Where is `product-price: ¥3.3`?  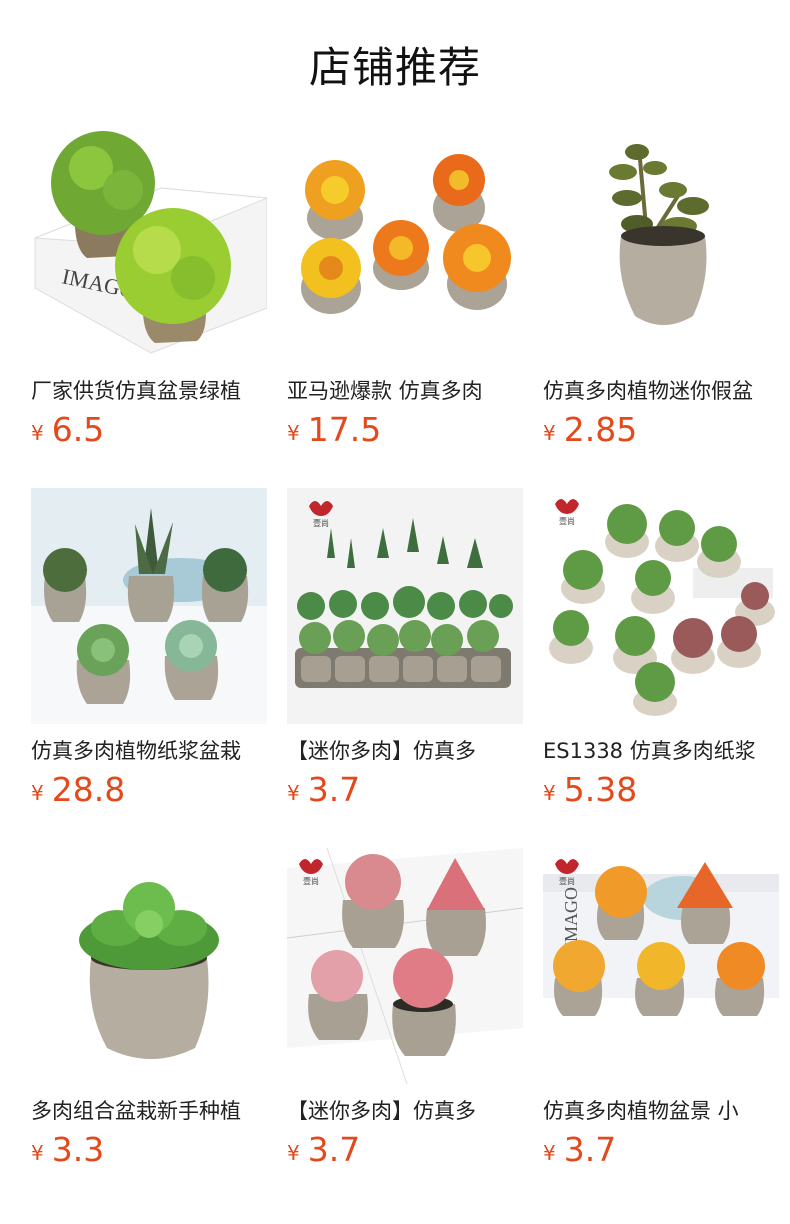
product-price: ¥3.3 is located at coordinates (149, 1150).